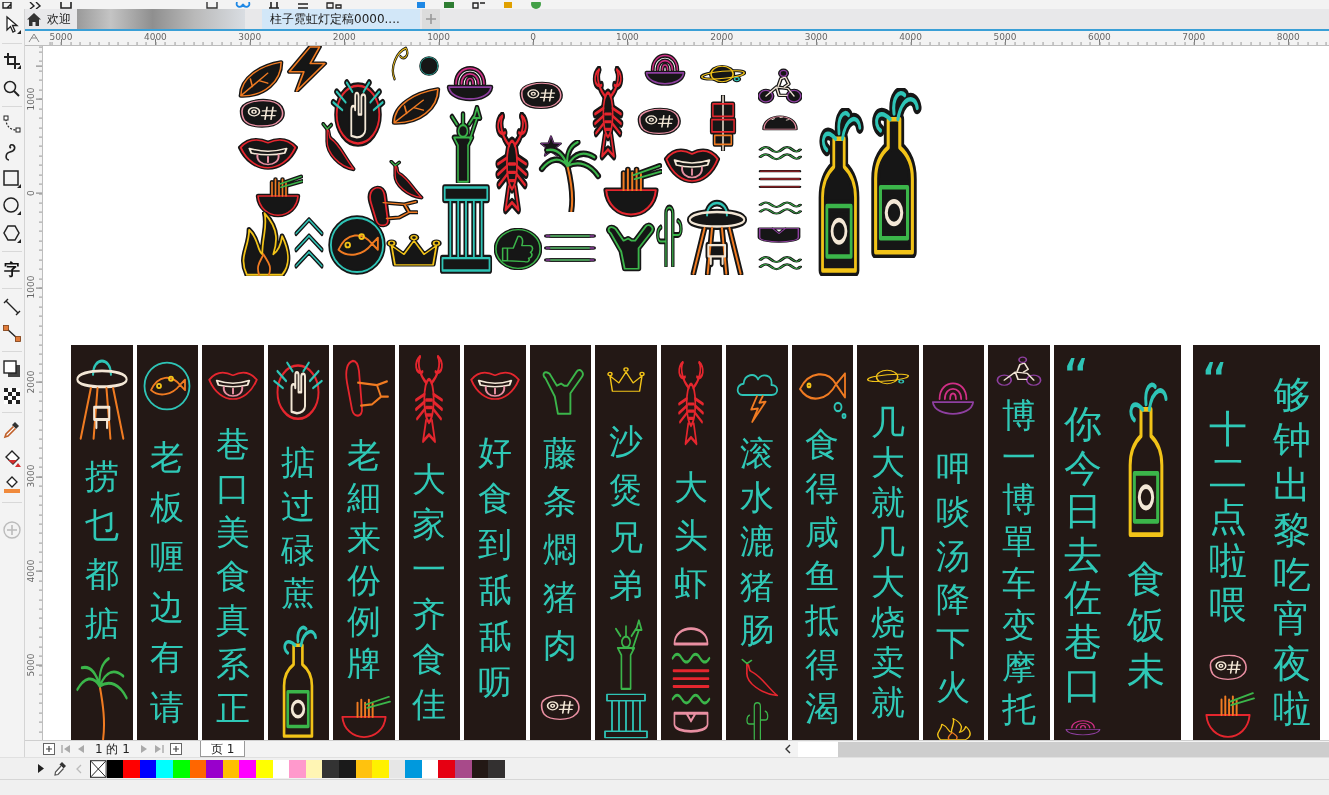 This screenshot has width=1329, height=795. Describe the element at coordinates (1228, 517) in the screenshot. I see `banner-text: 十二点啦喂` at that location.